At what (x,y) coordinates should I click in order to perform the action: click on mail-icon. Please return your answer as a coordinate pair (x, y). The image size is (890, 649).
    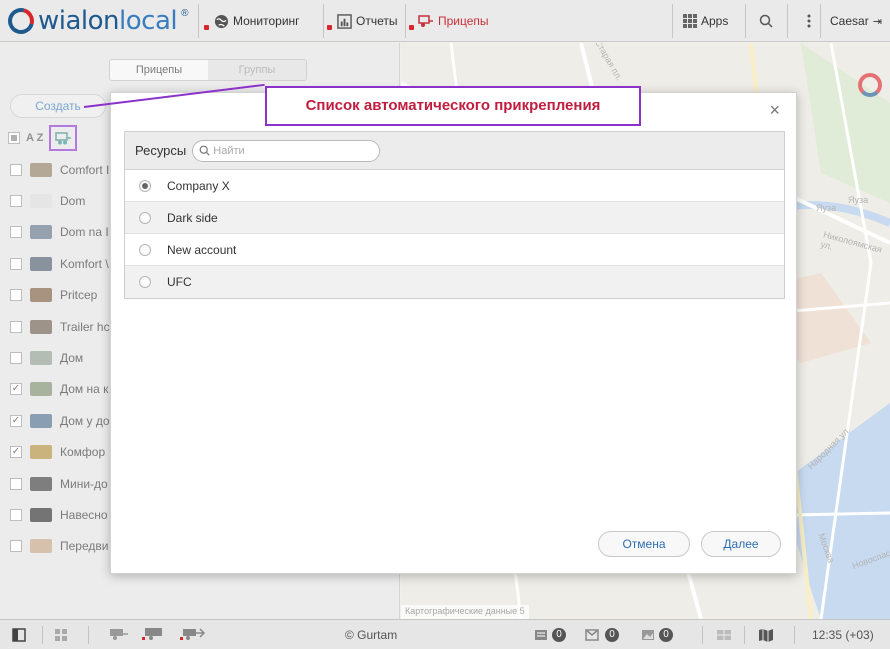
    Looking at the image, I should click on (592, 635).